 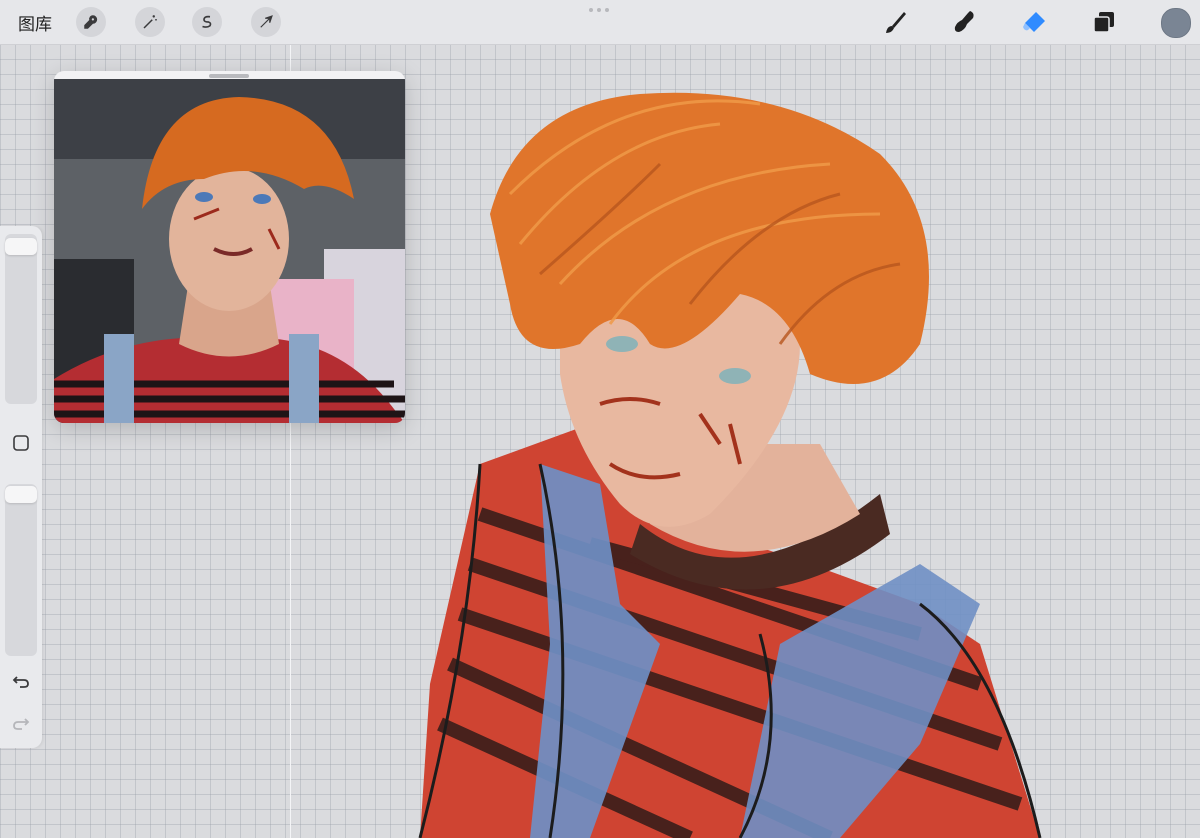 What do you see at coordinates (896, 22) in the screenshot?
I see `brush-icon` at bounding box center [896, 22].